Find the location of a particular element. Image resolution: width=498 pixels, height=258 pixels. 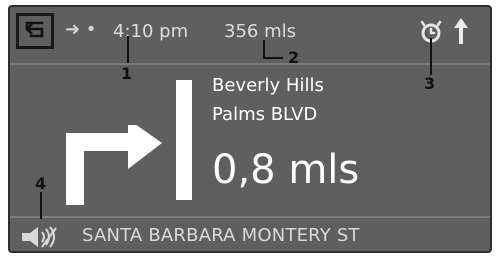

back-arrow-icon is located at coordinates (34, 29).